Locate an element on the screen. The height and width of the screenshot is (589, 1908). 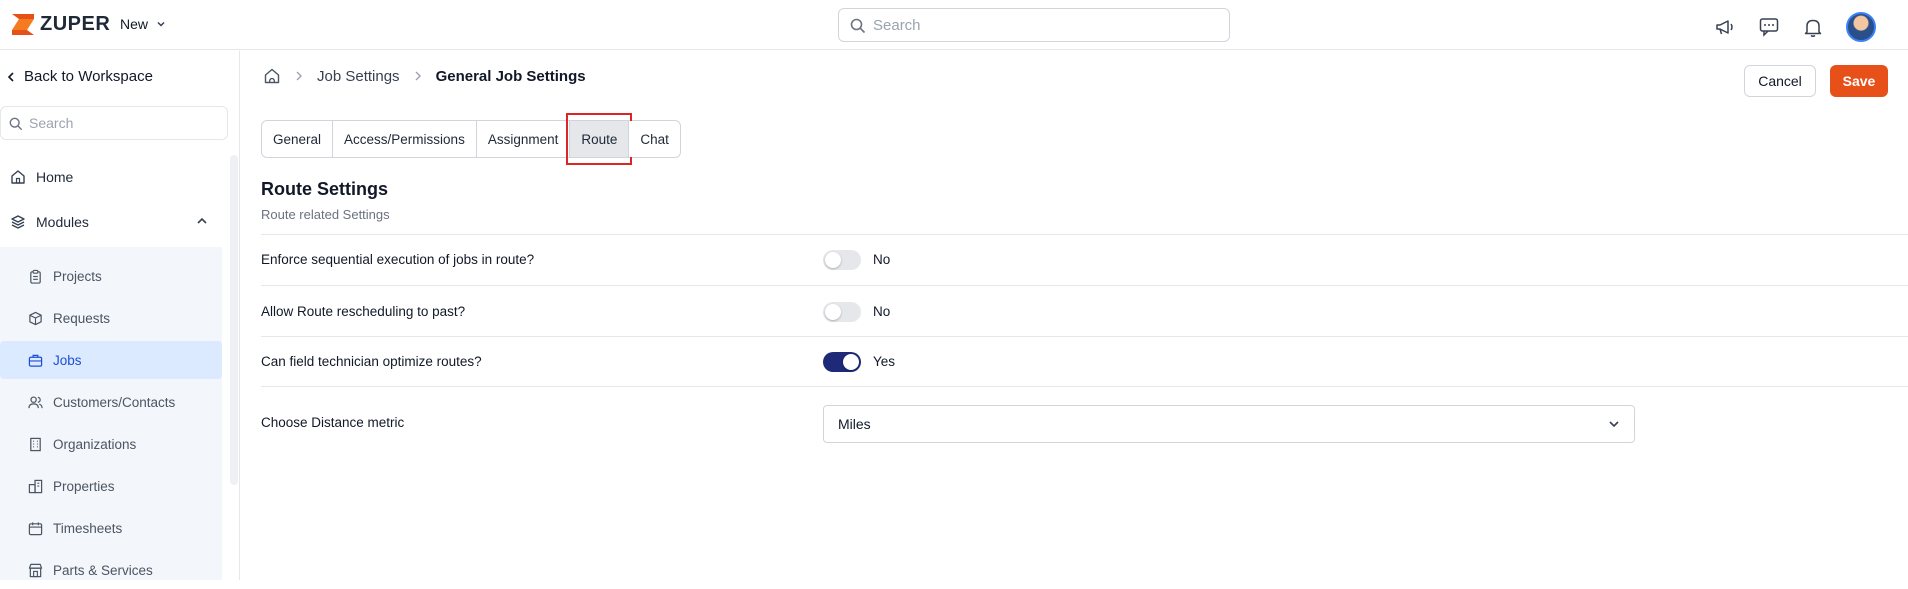
sidebar-item-properties: Properties is located at coordinates (111, 486).